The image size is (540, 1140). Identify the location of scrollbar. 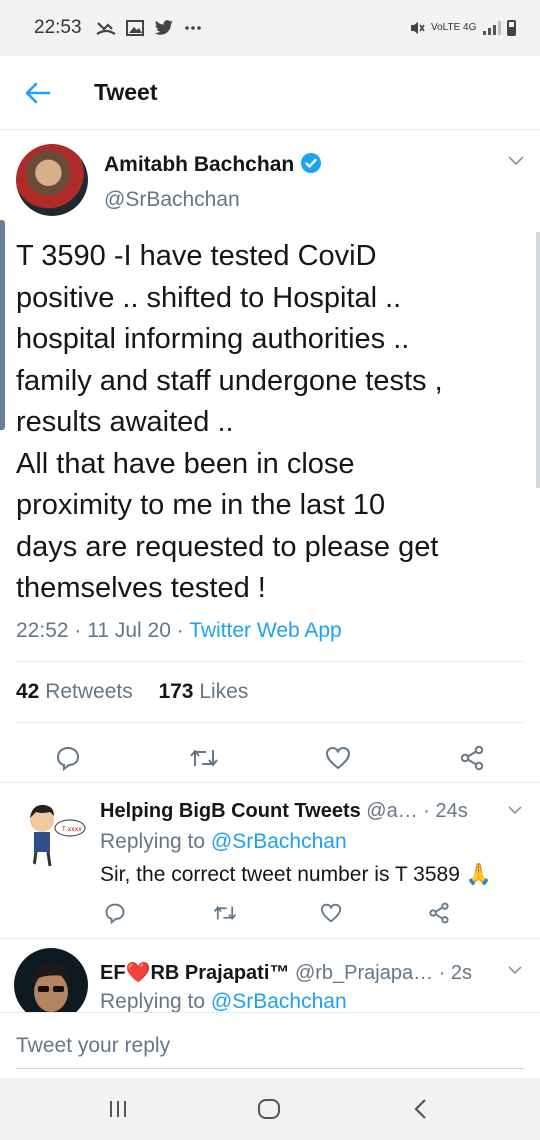
(538, 360).